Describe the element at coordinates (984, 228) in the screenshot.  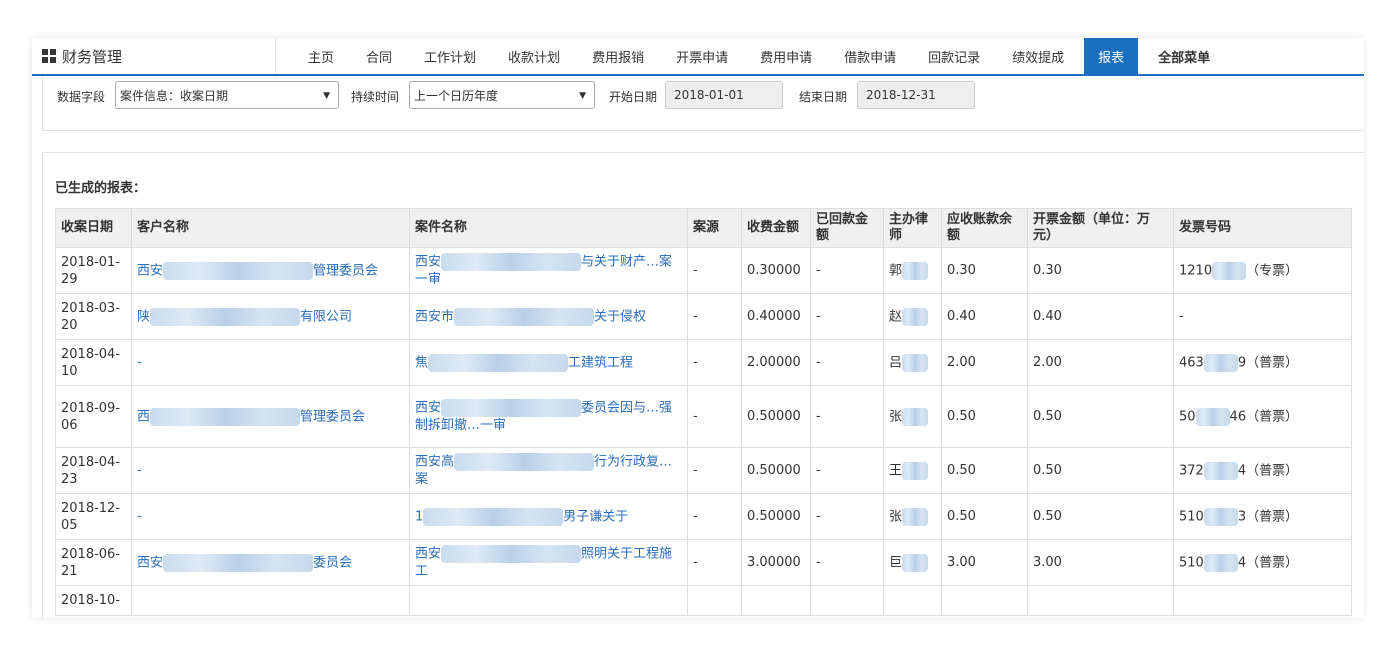
I see `column-header: 应收账款余额` at that location.